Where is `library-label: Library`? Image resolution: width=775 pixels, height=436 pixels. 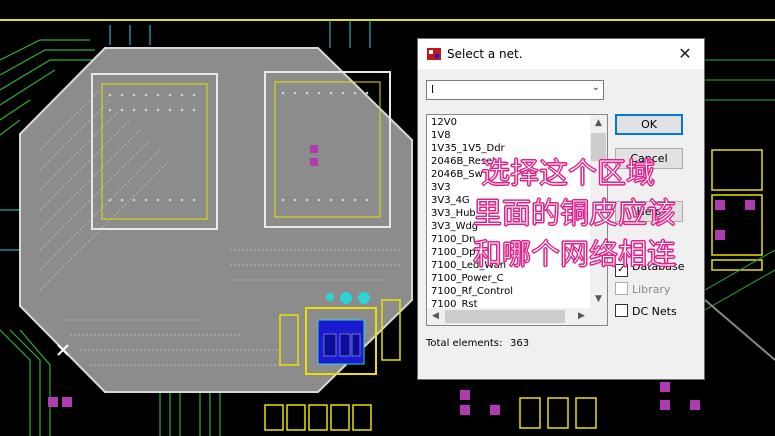 library-label: Library is located at coordinates (651, 289).